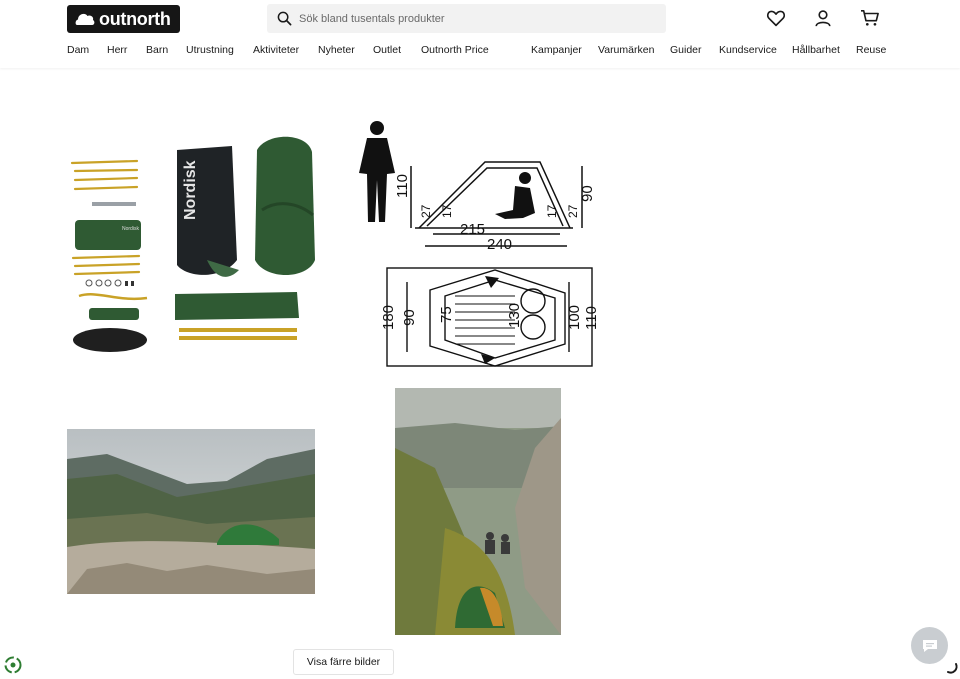 The width and height of the screenshot is (960, 679). Describe the element at coordinates (208, 211) in the screenshot. I see `stuff-sack-black-icon: Nordisk` at that location.